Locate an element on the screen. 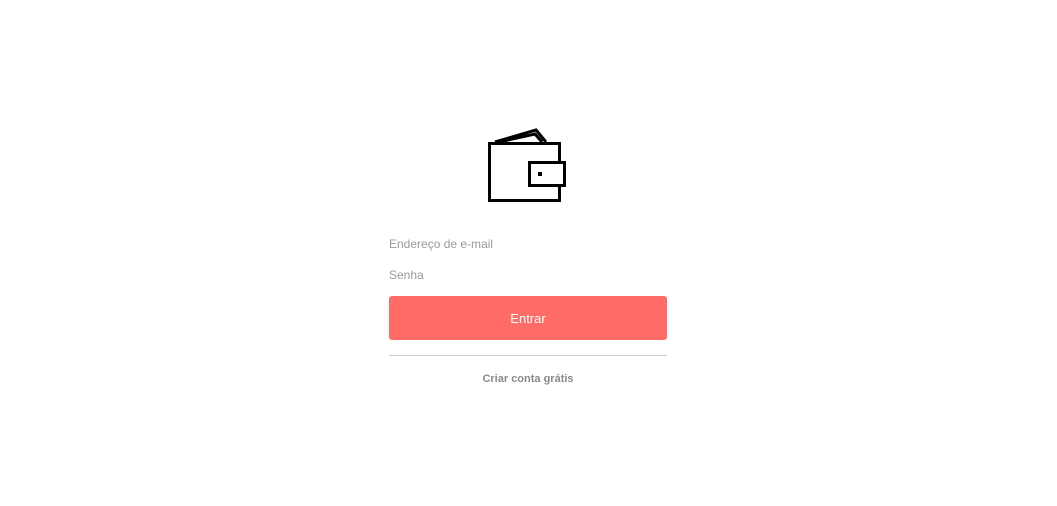  login-button: Entrar is located at coordinates (528, 318).